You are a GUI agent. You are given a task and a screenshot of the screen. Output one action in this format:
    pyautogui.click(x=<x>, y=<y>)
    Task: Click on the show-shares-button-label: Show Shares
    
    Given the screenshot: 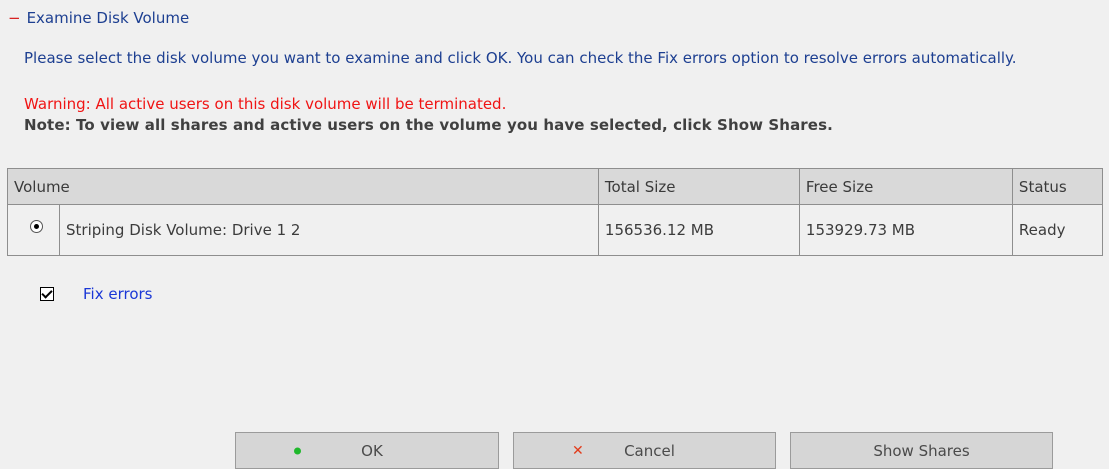 What is the action you would take?
    pyautogui.click(x=921, y=450)
    